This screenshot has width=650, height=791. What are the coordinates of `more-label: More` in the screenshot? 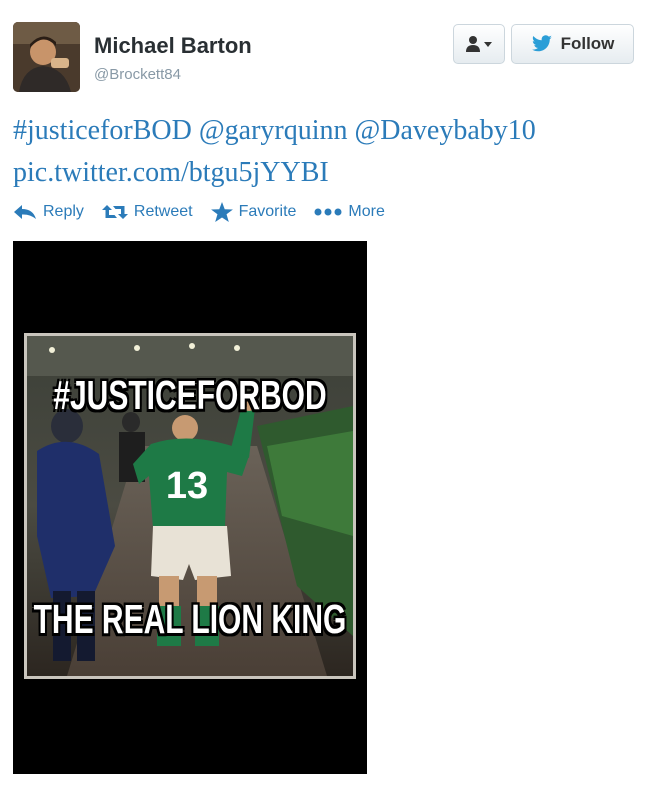 It's located at (366, 211).